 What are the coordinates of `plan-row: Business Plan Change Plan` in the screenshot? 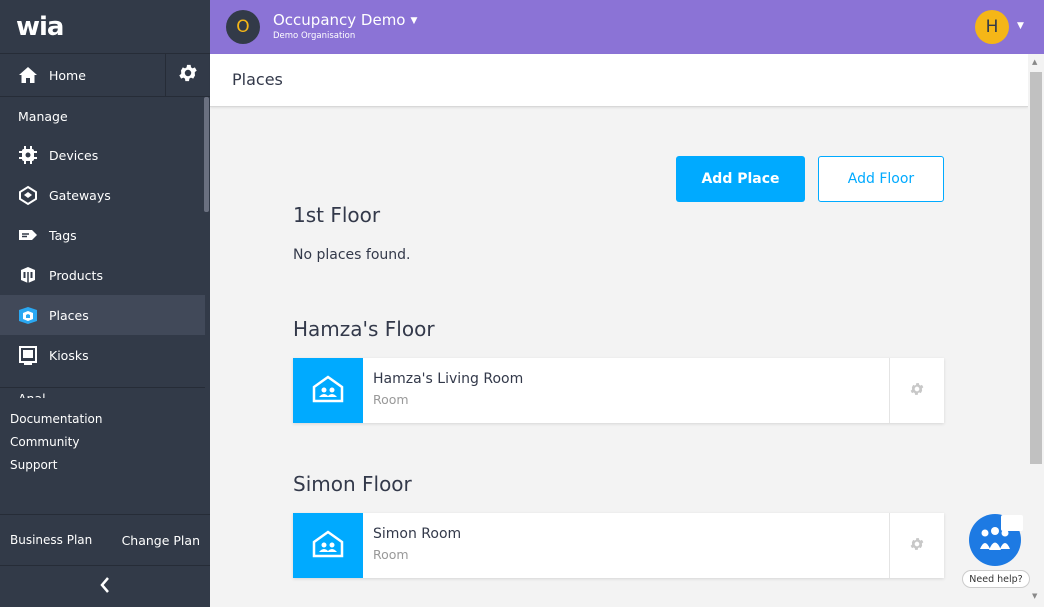 It's located at (105, 540).